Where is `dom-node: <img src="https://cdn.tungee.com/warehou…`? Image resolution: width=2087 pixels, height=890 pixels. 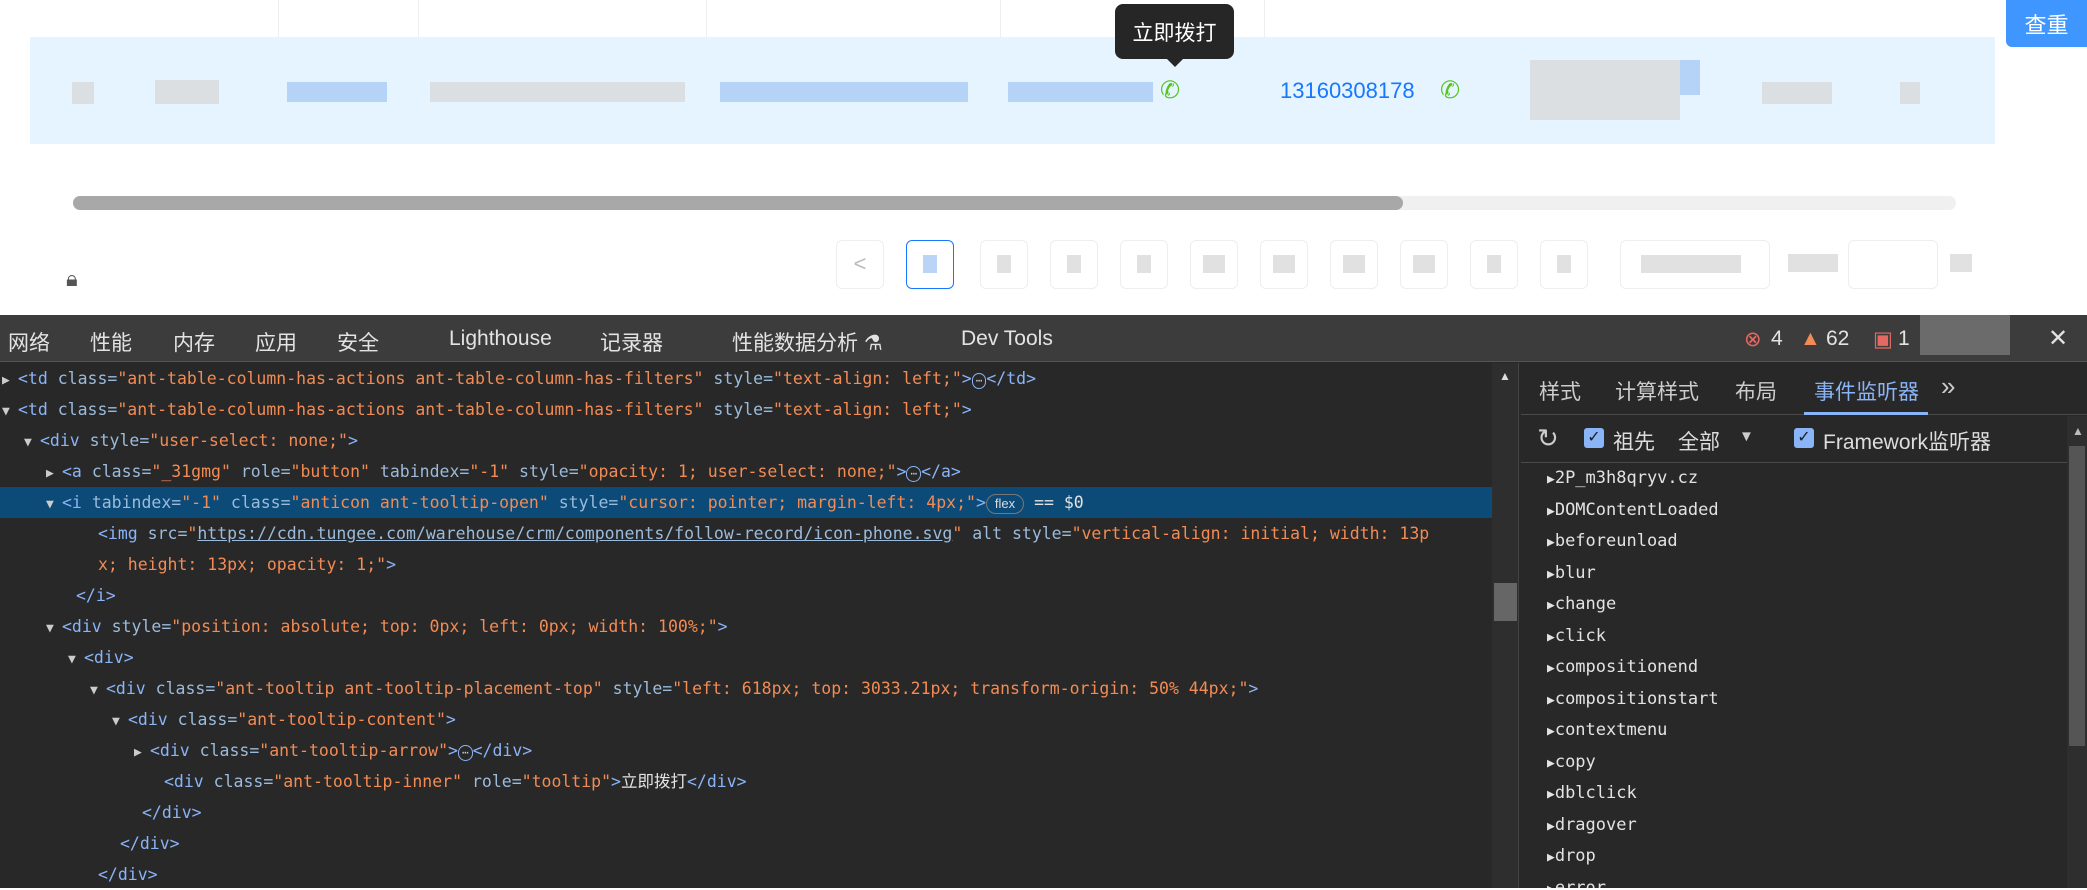 dom-node: <img src="https://cdn.tungee.com/warehou… is located at coordinates (746, 533).